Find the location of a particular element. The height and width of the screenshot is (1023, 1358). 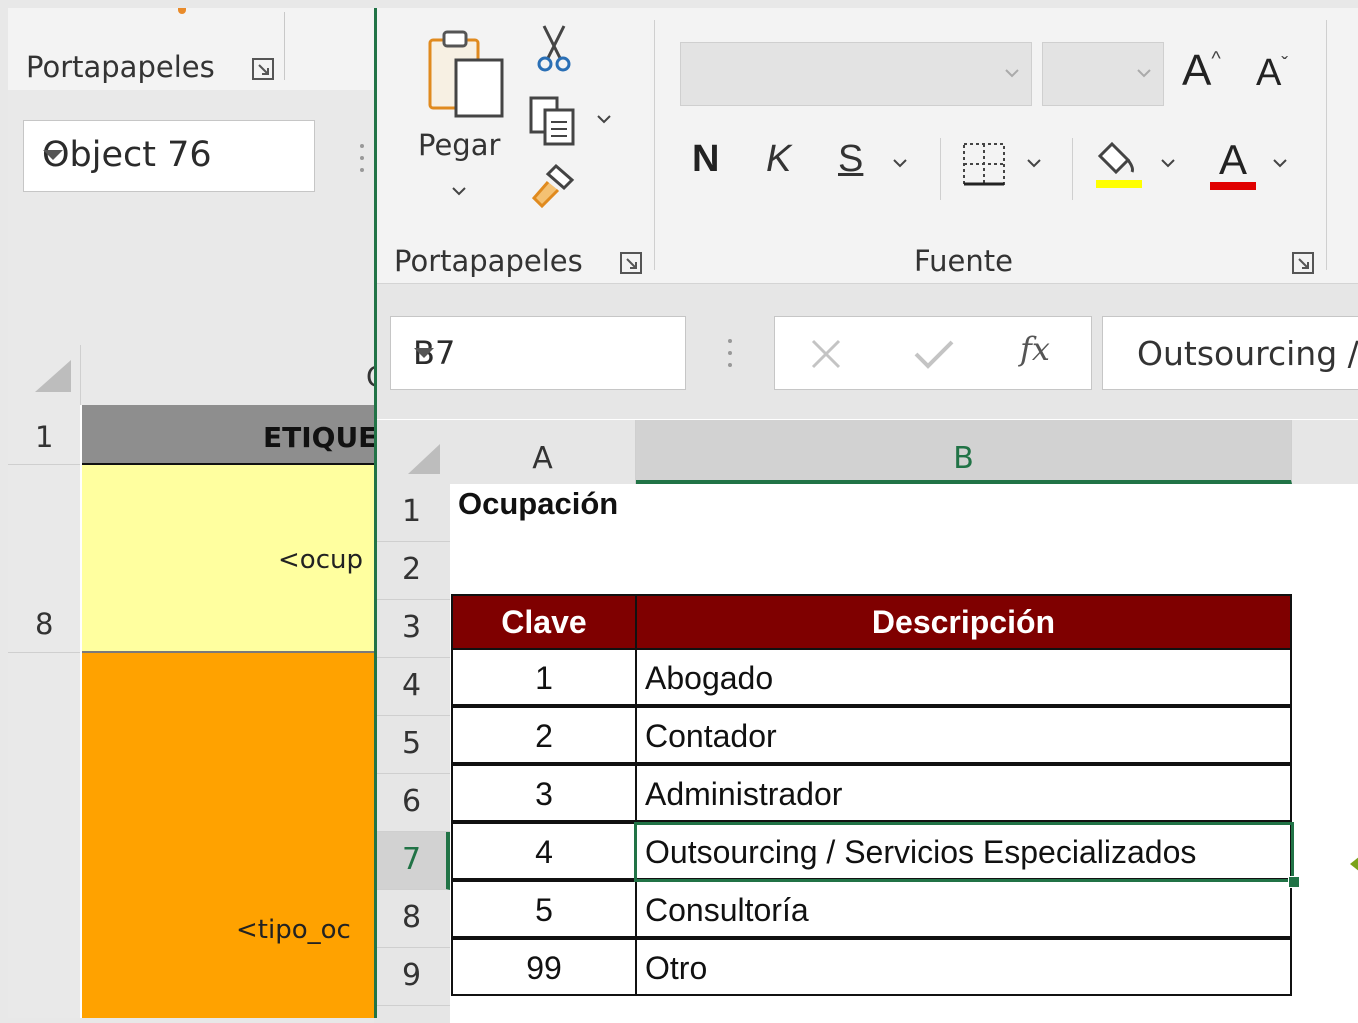

row-header-filler is located at coordinates (412, 1014).